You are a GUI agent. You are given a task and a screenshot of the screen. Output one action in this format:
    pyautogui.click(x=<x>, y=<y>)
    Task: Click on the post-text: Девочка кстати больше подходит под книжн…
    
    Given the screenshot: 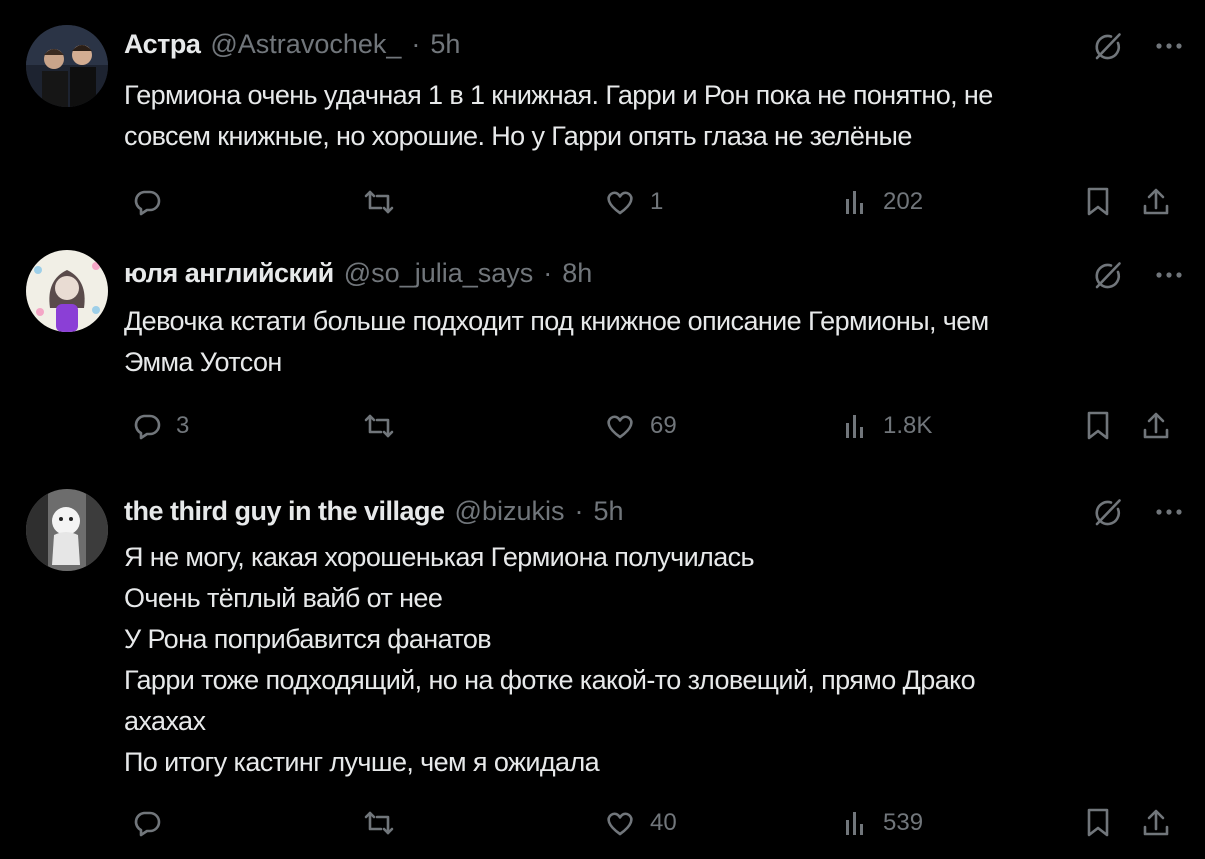 What is the action you would take?
    pyautogui.click(x=649, y=342)
    